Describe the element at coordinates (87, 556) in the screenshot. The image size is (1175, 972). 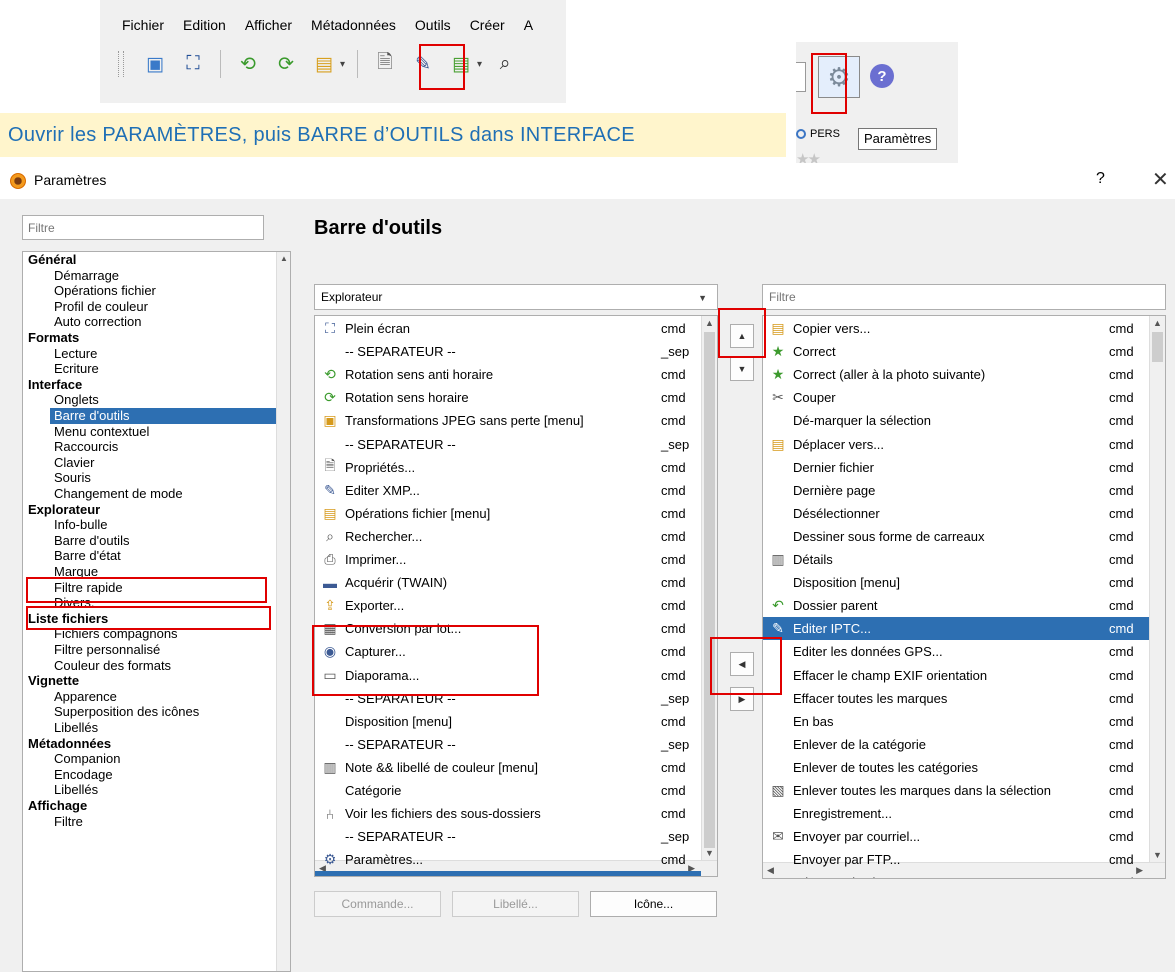
I see `tree-item: Barre d'état` at that location.